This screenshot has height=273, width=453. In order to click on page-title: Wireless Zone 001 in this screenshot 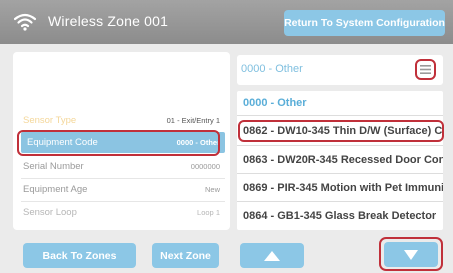, I will do `click(108, 21)`.